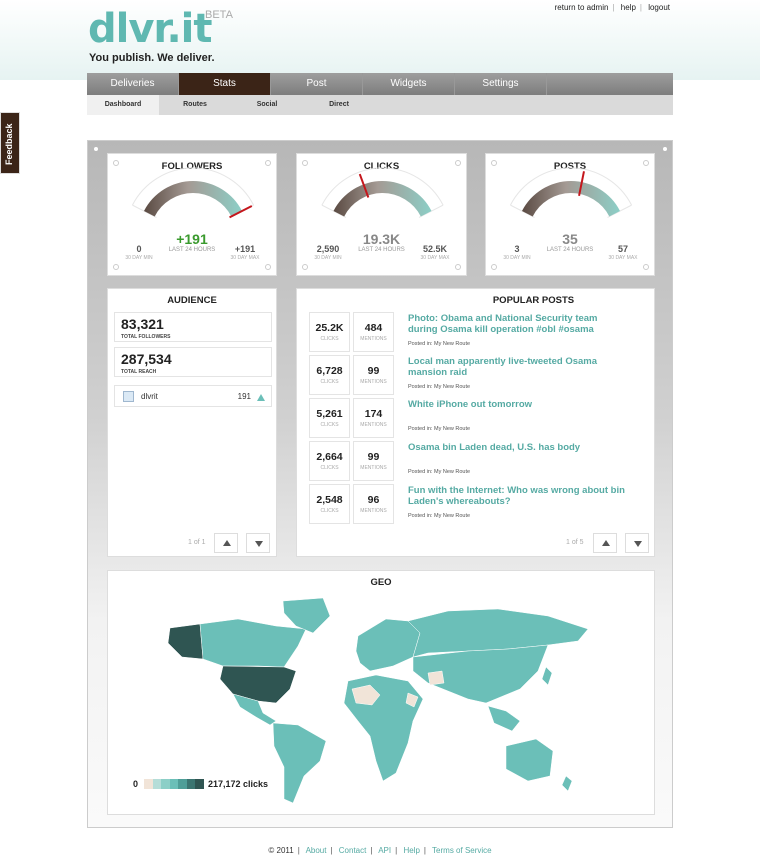 Image resolution: width=760 pixels, height=855 pixels. What do you see at coordinates (435, 249) in the screenshot?
I see `clicks-max: 52.5K` at bounding box center [435, 249].